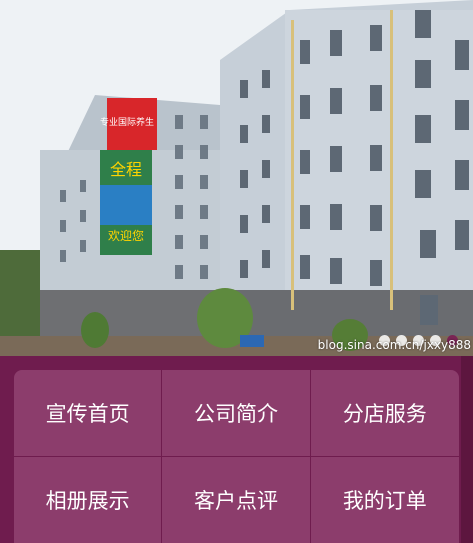 This screenshot has width=473, height=543. What do you see at coordinates (127, 122) in the screenshot?
I see `sign-text-top: 专业国际养生` at bounding box center [127, 122].